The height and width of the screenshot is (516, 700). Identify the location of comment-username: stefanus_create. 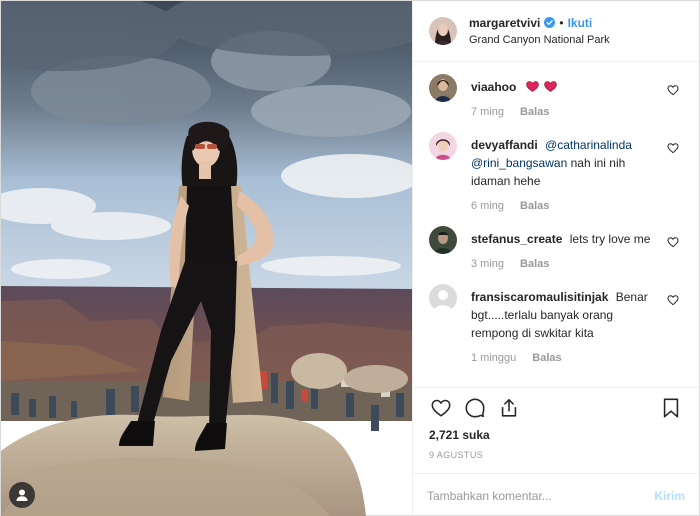
(516, 239).